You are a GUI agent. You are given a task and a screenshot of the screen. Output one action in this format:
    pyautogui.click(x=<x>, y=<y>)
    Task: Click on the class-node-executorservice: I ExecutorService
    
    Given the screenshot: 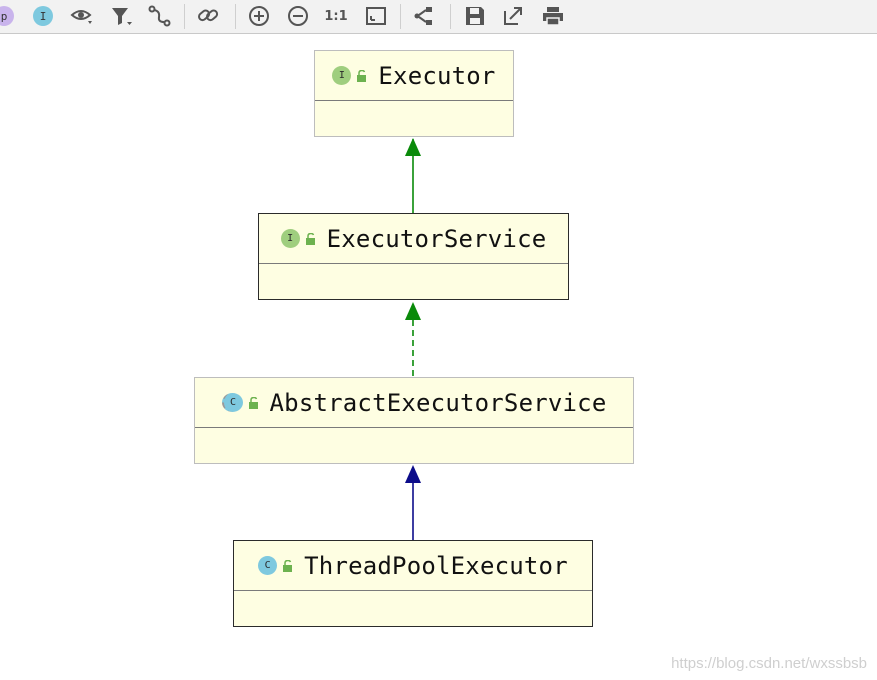 What is the action you would take?
    pyautogui.click(x=413, y=256)
    